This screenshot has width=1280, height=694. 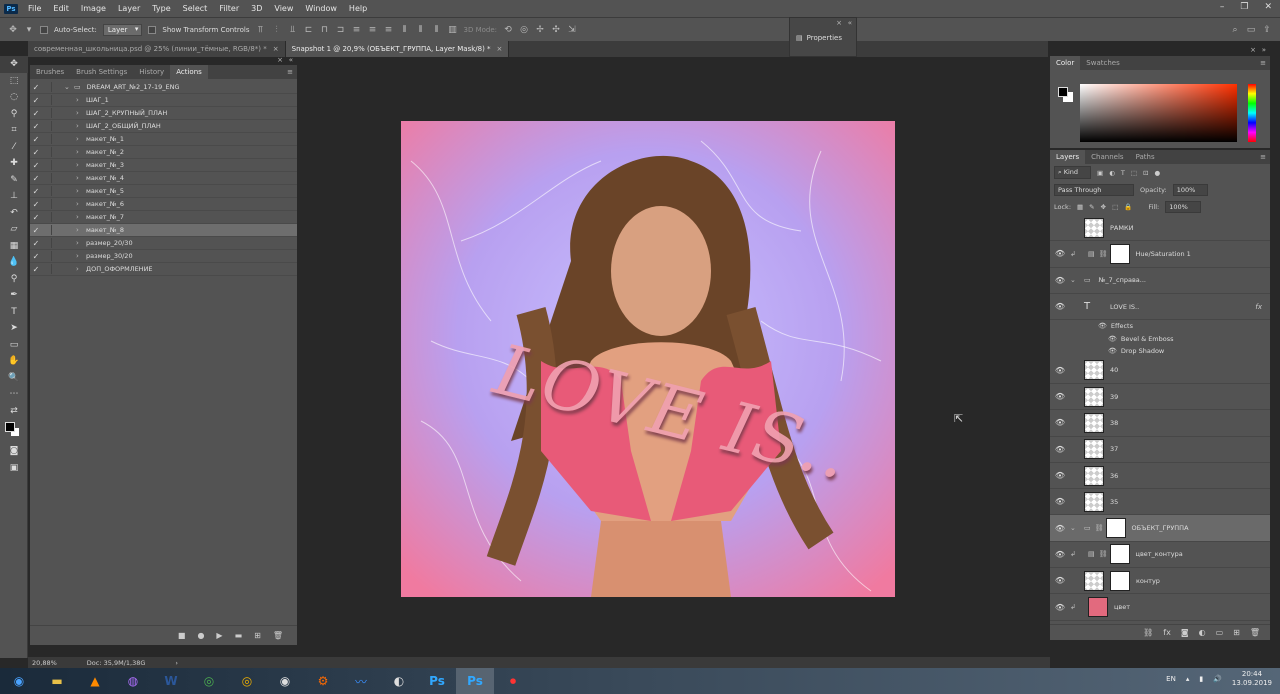 What do you see at coordinates (1063, 92) in the screenshot?
I see `foreground-color` at bounding box center [1063, 92].